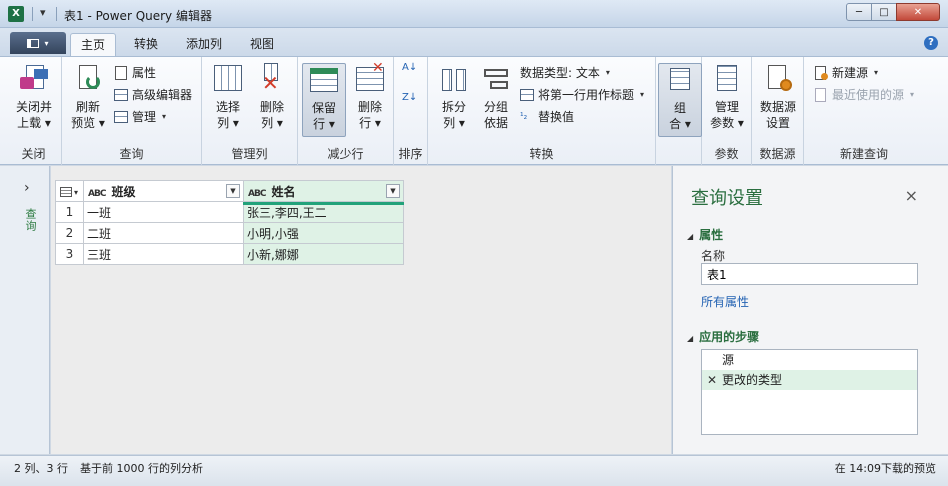 The image size is (948, 486). What do you see at coordinates (228, 79) in the screenshot?
I see `choose-columns-icon` at bounding box center [228, 79].